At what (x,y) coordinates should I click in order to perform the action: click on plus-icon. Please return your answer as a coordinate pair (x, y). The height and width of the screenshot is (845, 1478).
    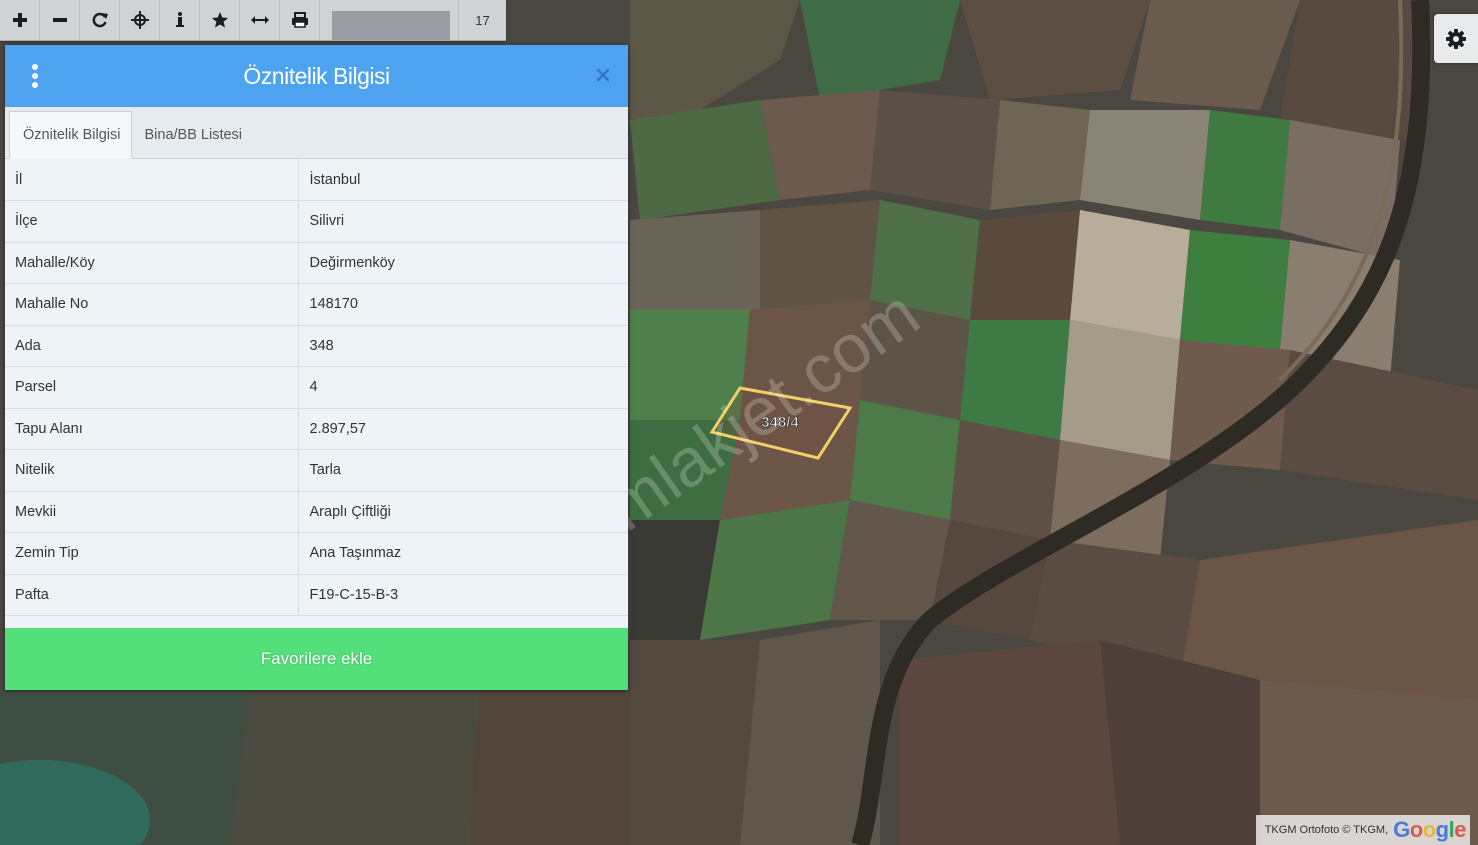
    Looking at the image, I should click on (19, 20).